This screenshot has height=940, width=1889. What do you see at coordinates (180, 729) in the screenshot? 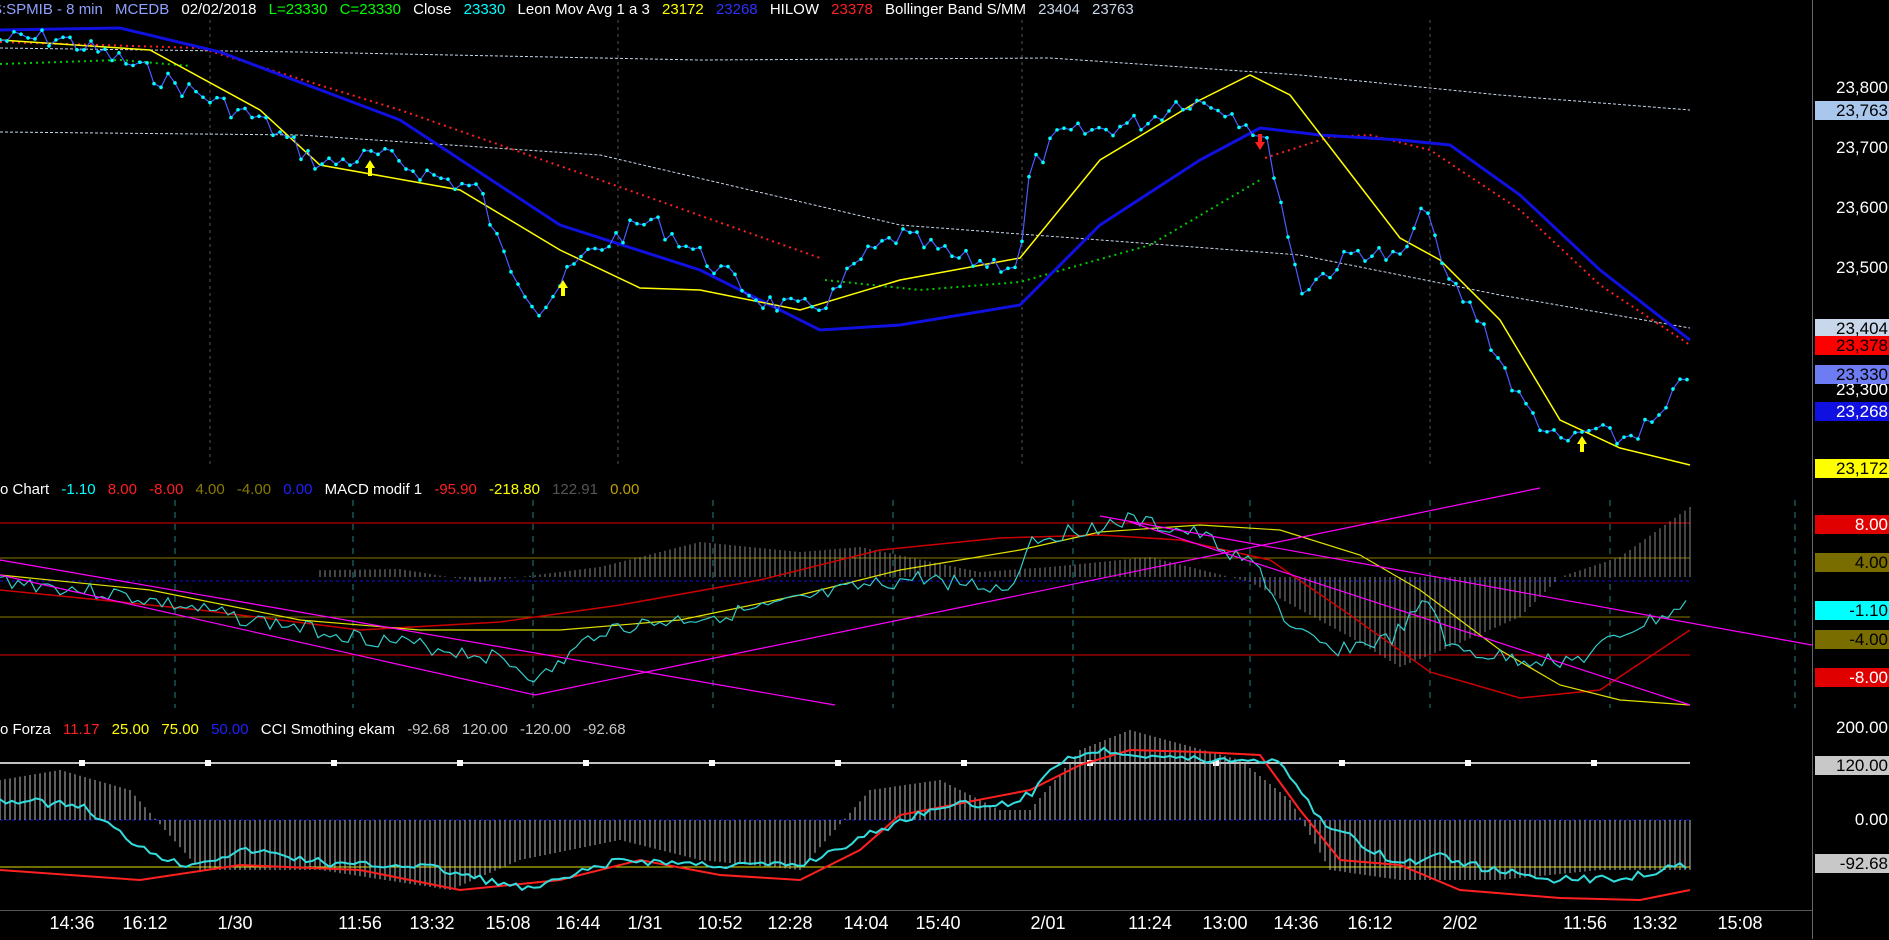
I see `cci-f3: 75.00` at bounding box center [180, 729].